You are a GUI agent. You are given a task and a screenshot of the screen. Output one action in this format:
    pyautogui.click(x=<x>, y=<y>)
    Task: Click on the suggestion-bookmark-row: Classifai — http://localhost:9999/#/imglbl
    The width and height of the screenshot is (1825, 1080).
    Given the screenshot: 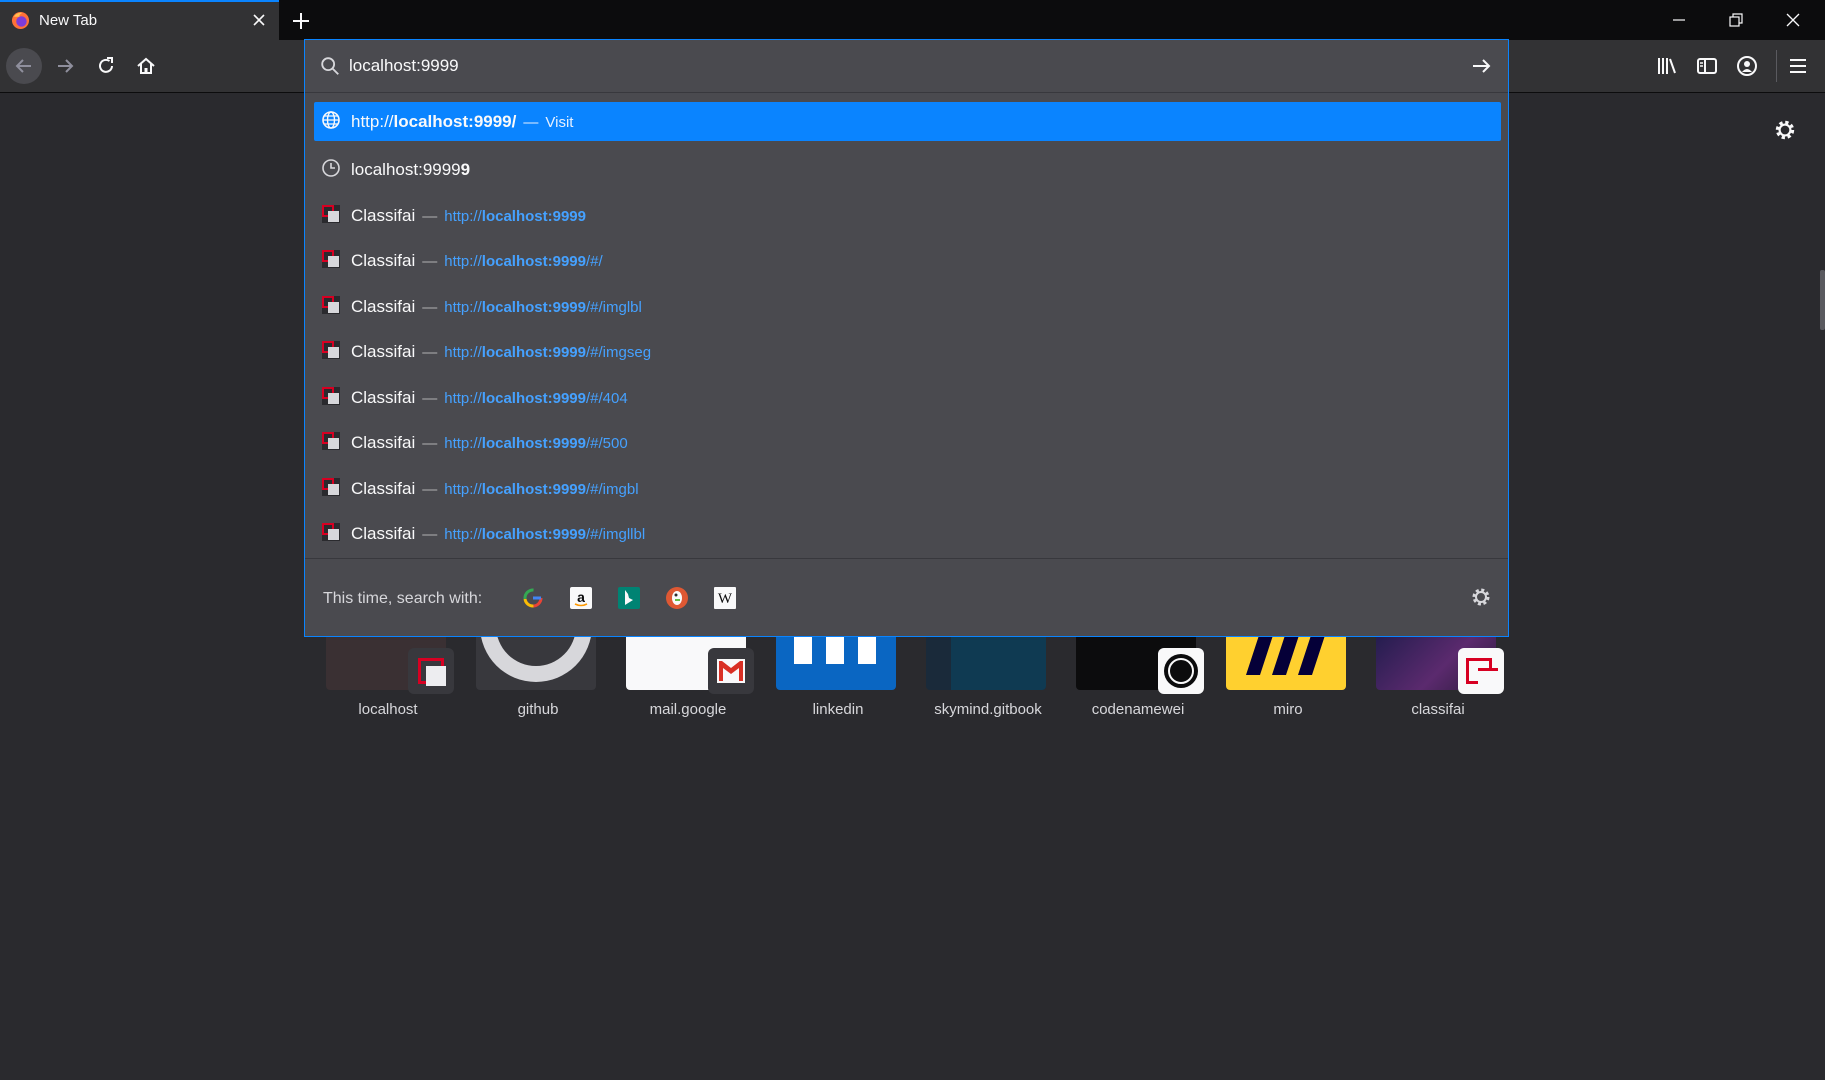 What is the action you would take?
    pyautogui.click(x=907, y=307)
    